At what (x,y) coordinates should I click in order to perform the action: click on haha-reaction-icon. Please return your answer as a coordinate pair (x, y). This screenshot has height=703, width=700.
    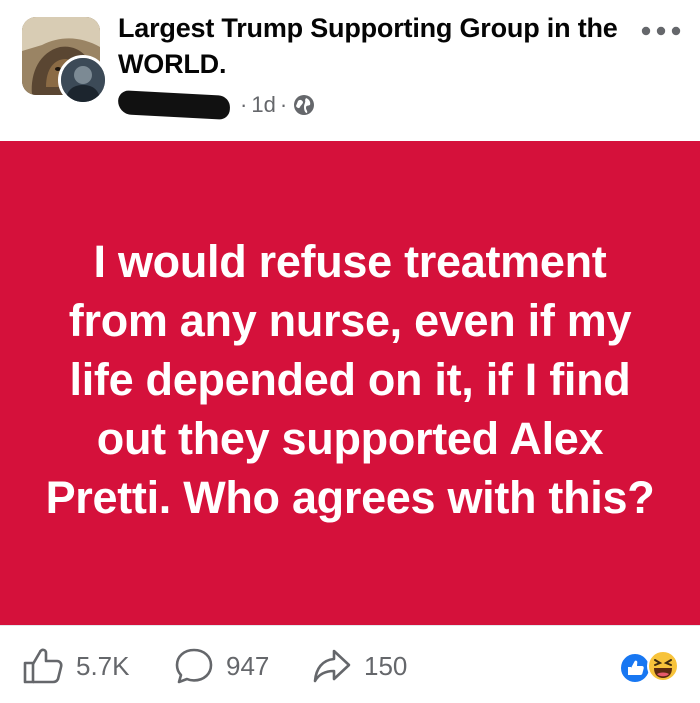
    Looking at the image, I should click on (663, 666).